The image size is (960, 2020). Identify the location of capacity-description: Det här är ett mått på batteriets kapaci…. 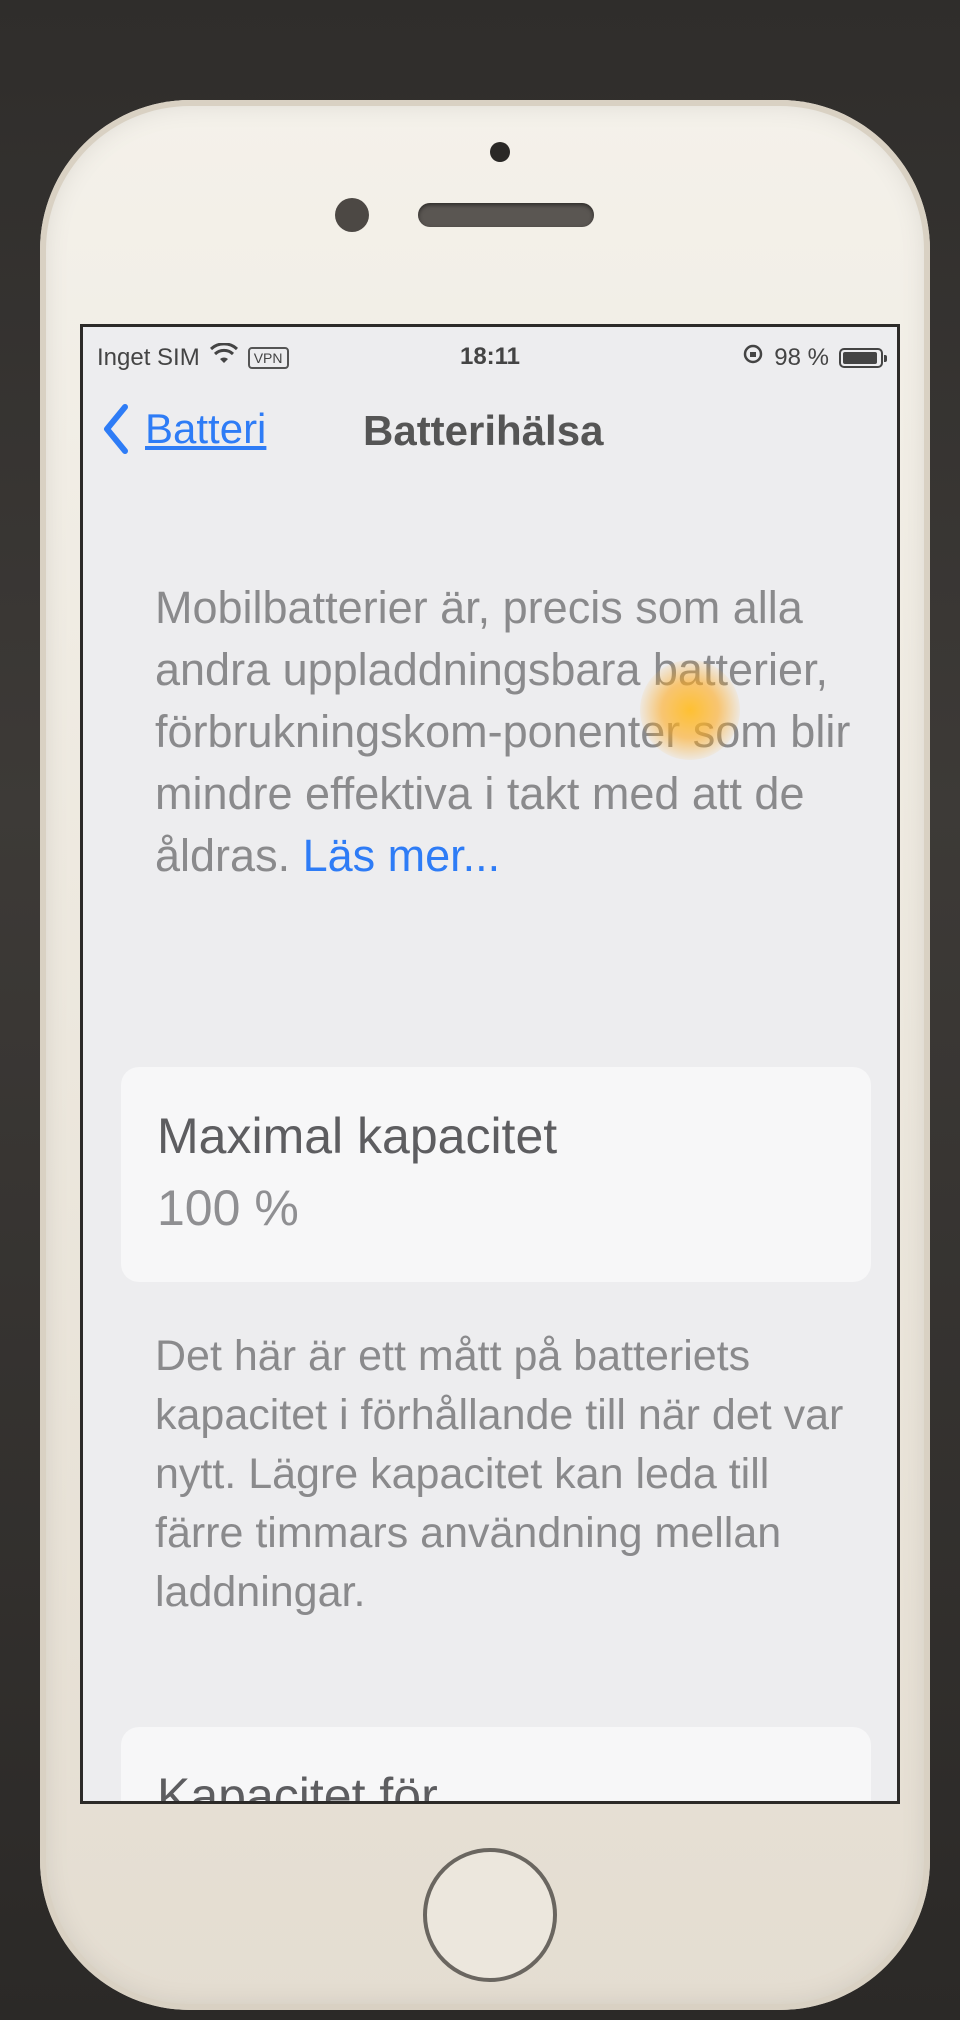
(499, 1474).